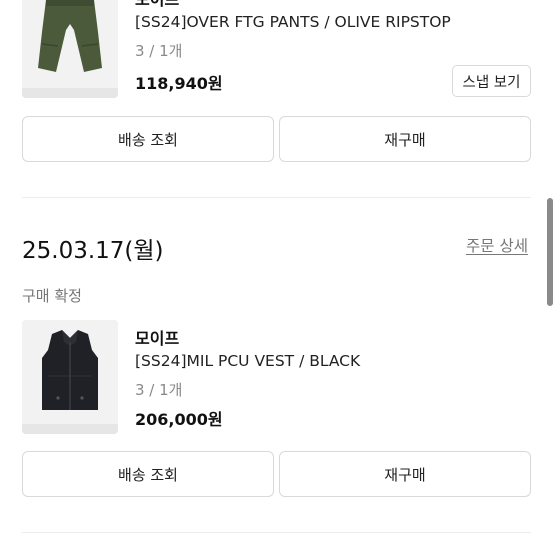 The width and height of the screenshot is (553, 553). I want to click on snap-view-button: 스냅 보기, so click(491, 81).